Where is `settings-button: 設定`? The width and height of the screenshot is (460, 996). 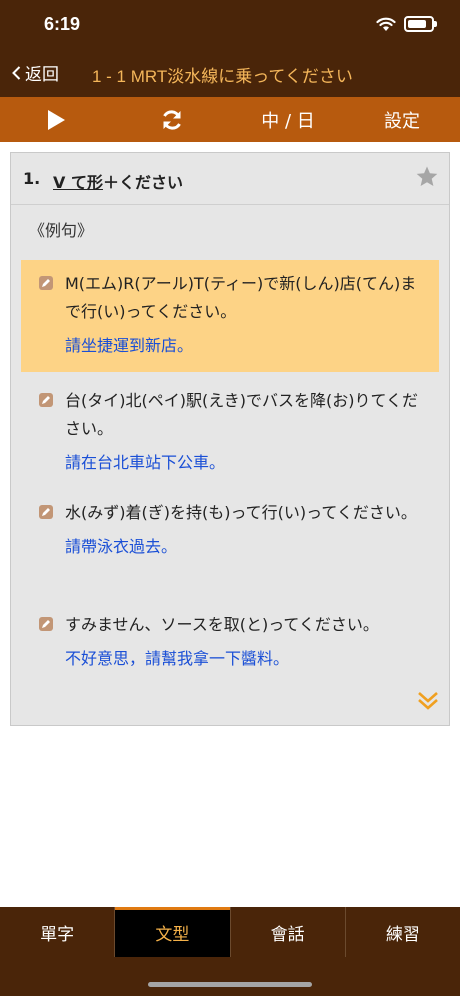
settings-button: 設定 is located at coordinates (402, 119).